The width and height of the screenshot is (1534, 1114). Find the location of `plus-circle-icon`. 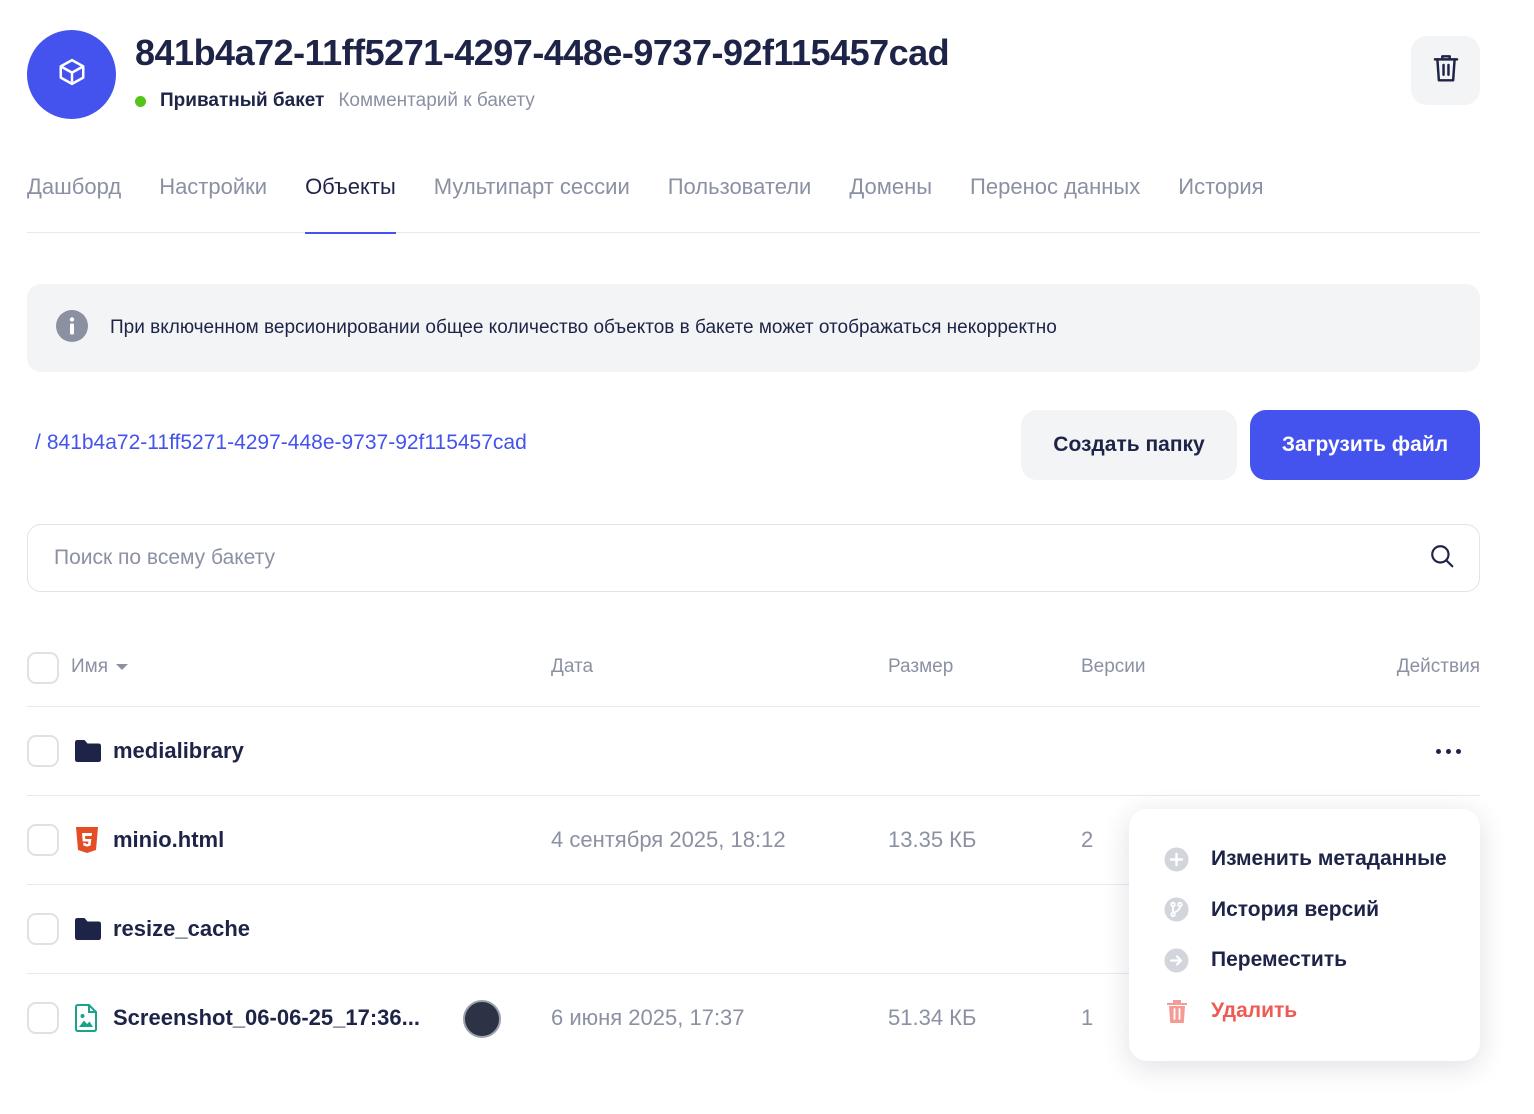

plus-circle-icon is located at coordinates (1176, 859).